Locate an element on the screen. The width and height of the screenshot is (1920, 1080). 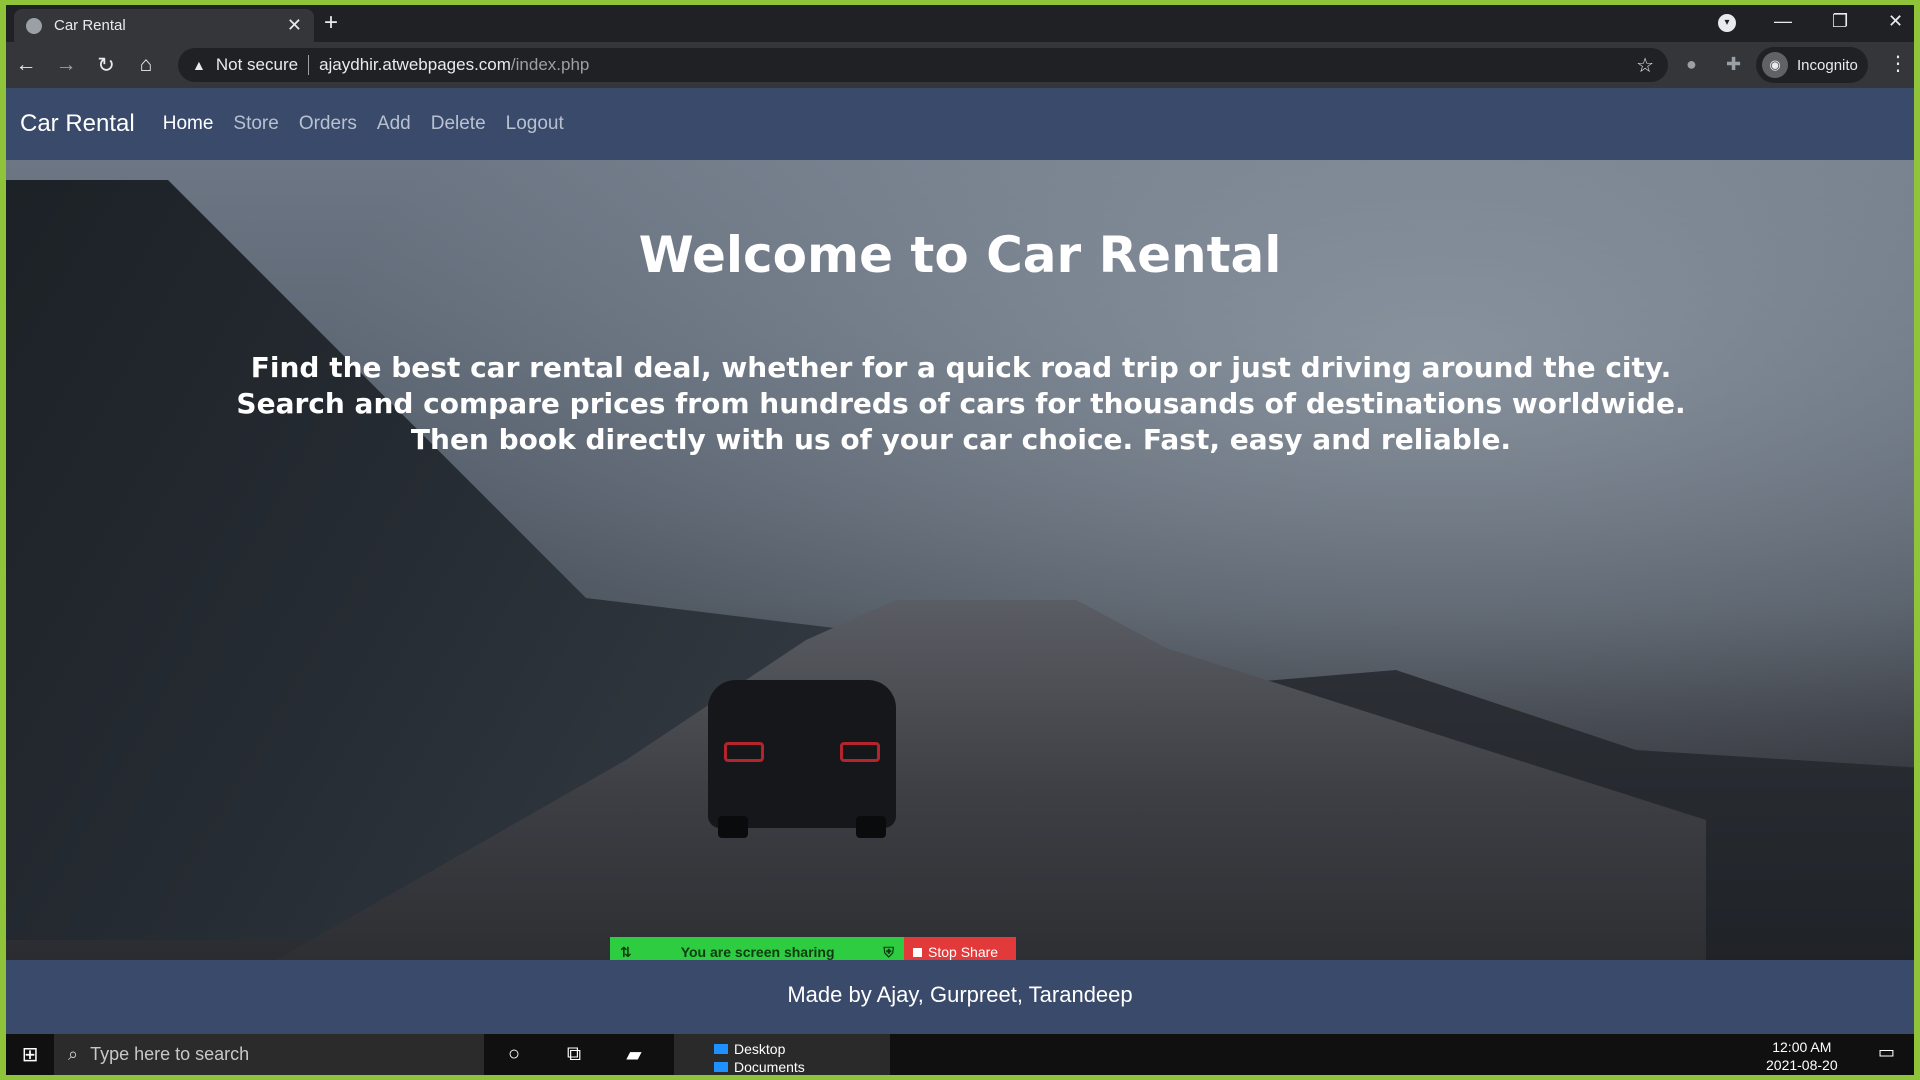
hero-title: Welcome to Car Rental is located at coordinates (960, 255).